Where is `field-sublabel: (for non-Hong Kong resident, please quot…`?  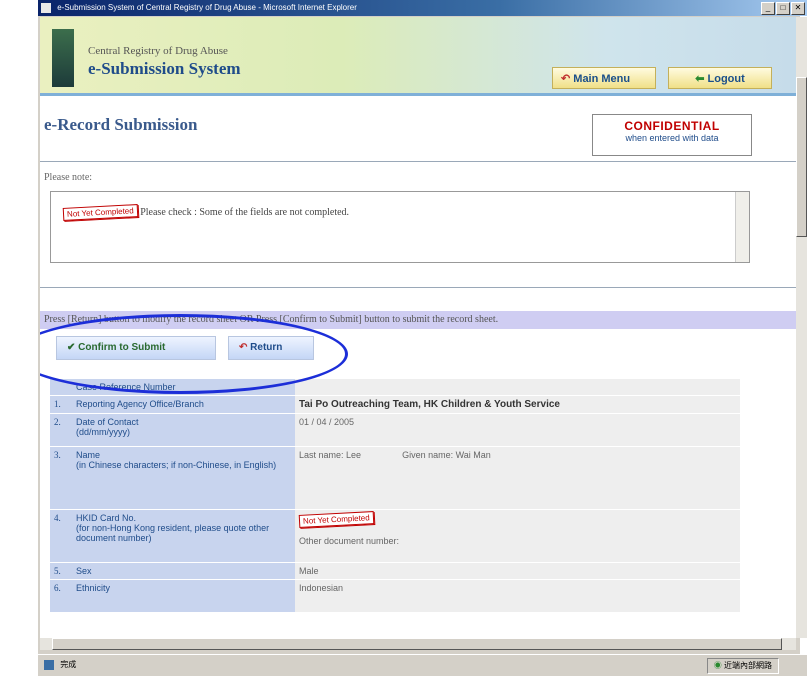
field-sublabel: (for non-Hong Kong resident, please quot… is located at coordinates (173, 533).